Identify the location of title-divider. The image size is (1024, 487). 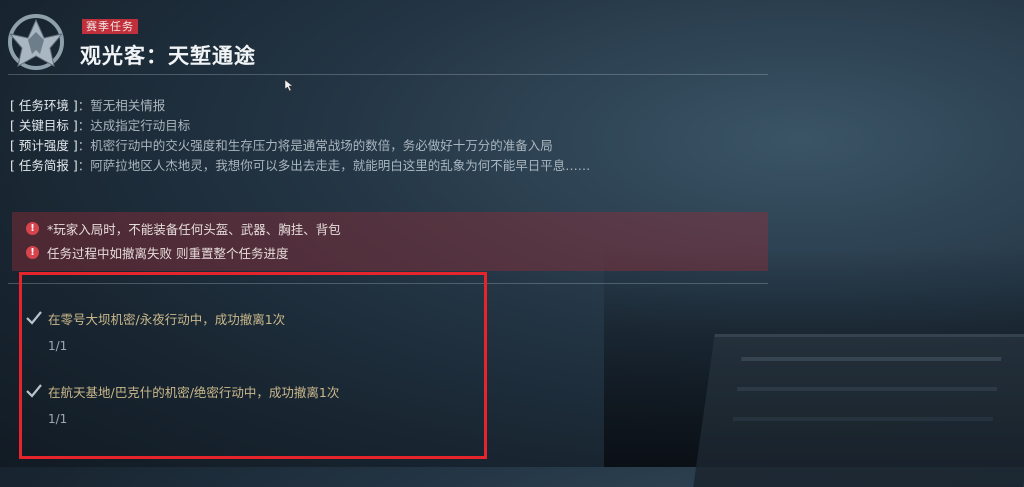
(388, 74).